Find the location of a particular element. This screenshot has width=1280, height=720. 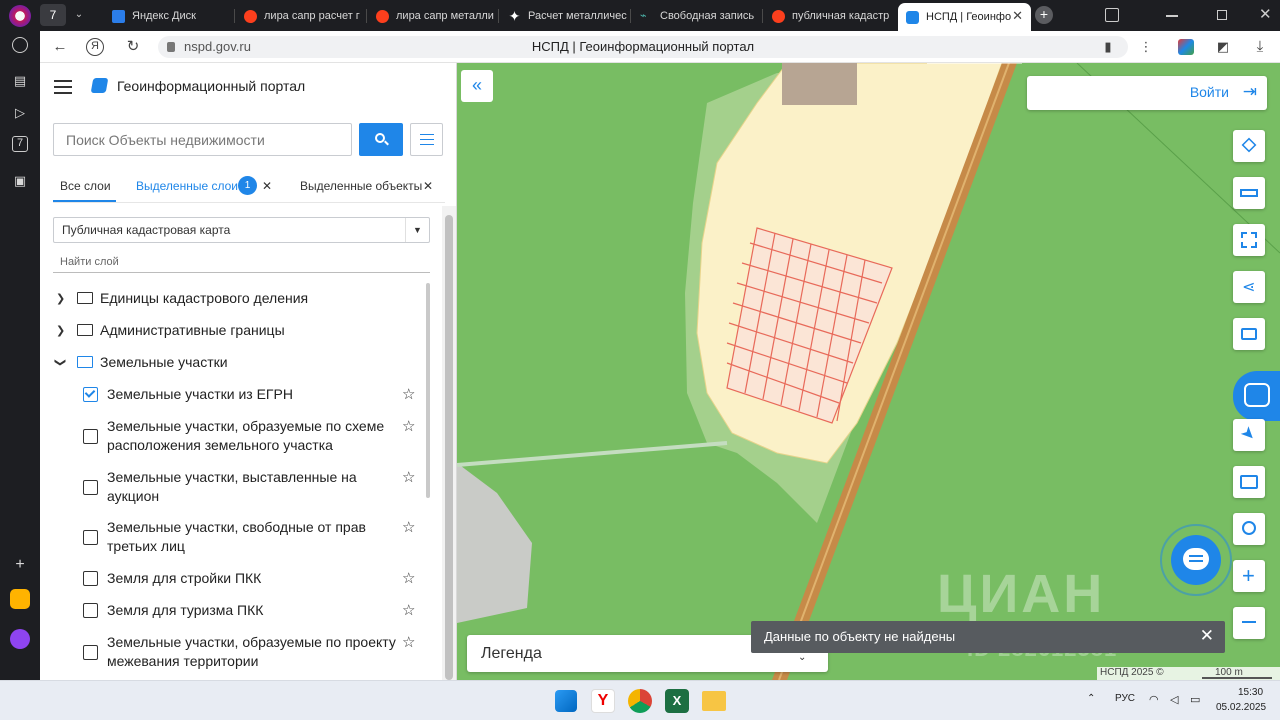

layers-button is located at coordinates (1249, 146).